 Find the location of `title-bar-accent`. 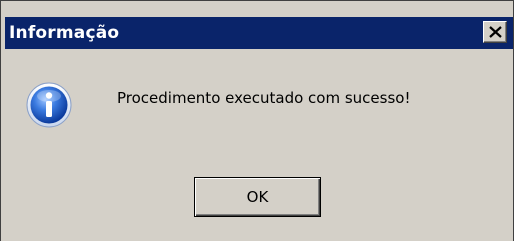

title-bar-accent is located at coordinates (3, 33).